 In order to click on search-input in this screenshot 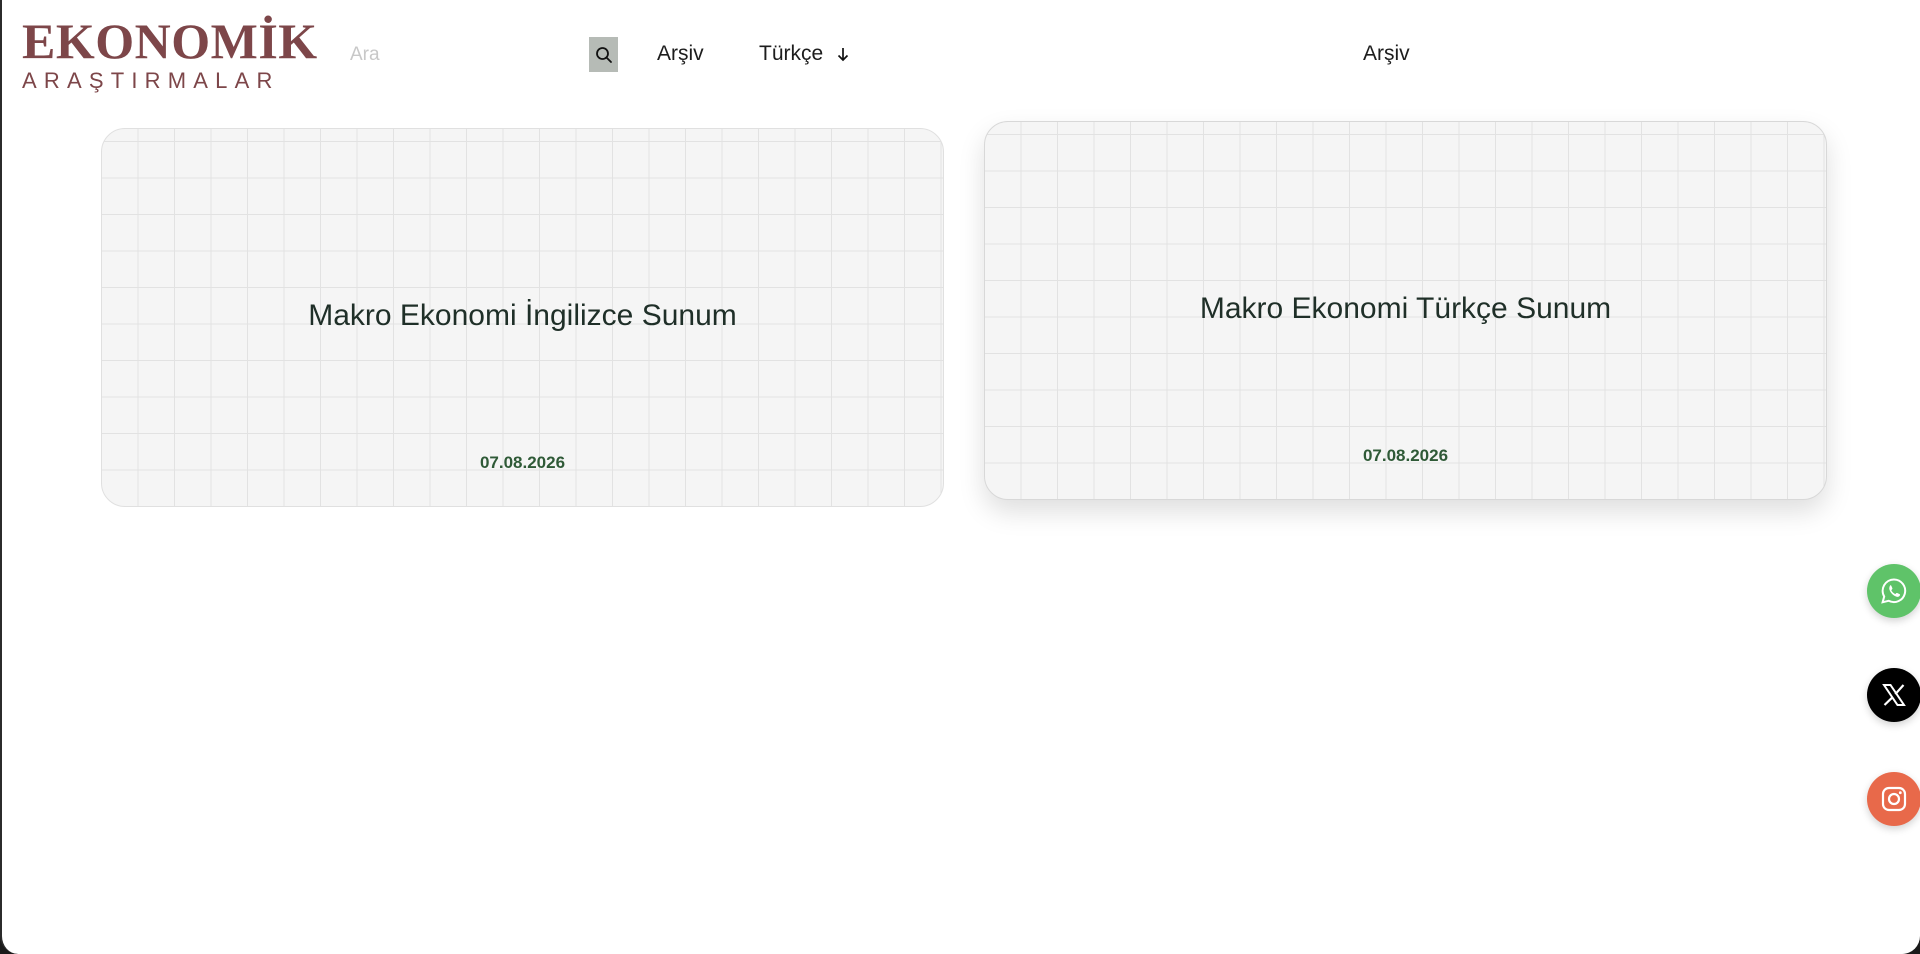, I will do `click(460, 55)`.